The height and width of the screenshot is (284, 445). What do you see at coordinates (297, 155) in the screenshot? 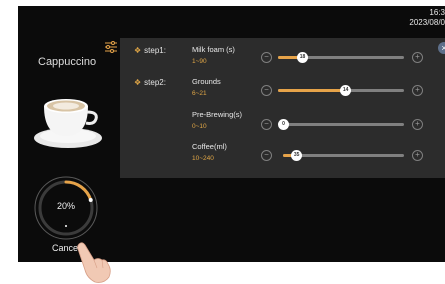
I see `slider-knob: 35` at bounding box center [297, 155].